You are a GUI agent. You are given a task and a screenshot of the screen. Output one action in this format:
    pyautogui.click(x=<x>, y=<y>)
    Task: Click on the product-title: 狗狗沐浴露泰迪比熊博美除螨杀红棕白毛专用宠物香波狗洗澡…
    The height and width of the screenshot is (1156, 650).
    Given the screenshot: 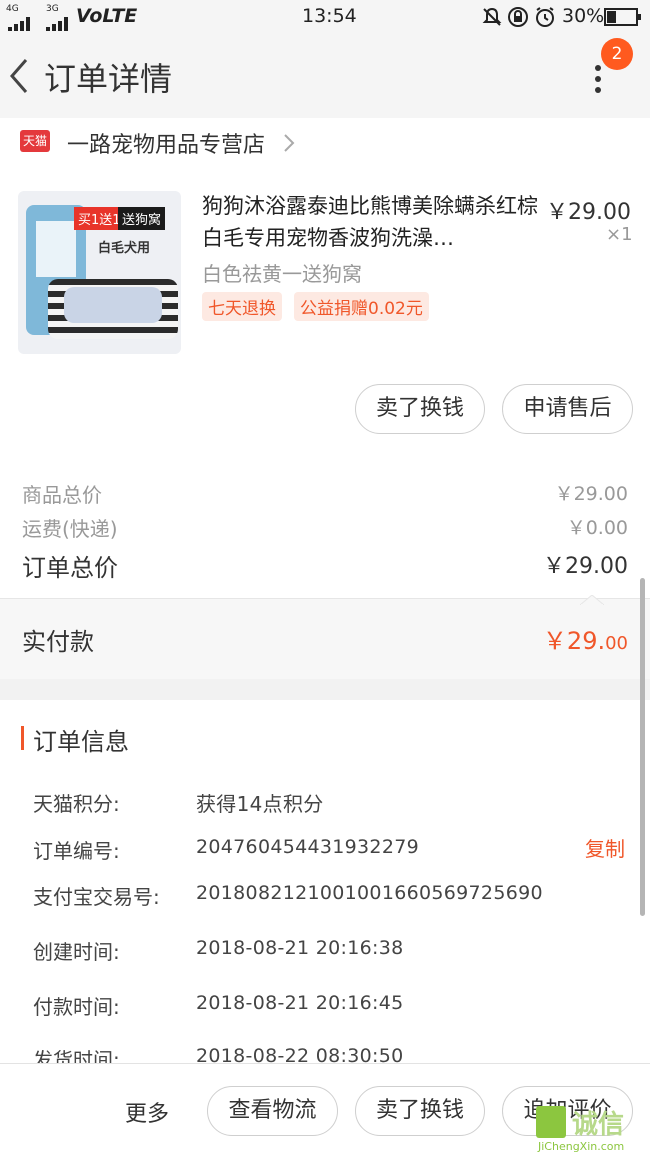 What is the action you would take?
    pyautogui.click(x=372, y=222)
    